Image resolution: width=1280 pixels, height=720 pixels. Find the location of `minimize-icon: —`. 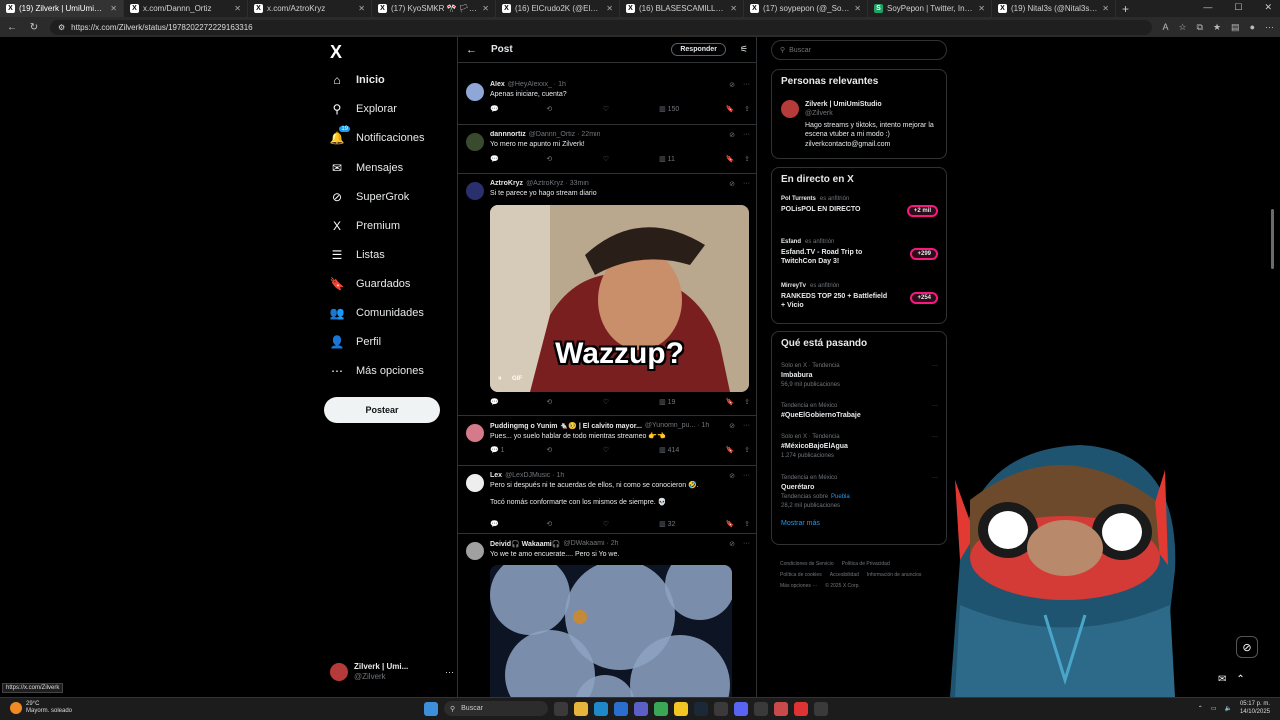

minimize-icon: — is located at coordinates (1207, 7).